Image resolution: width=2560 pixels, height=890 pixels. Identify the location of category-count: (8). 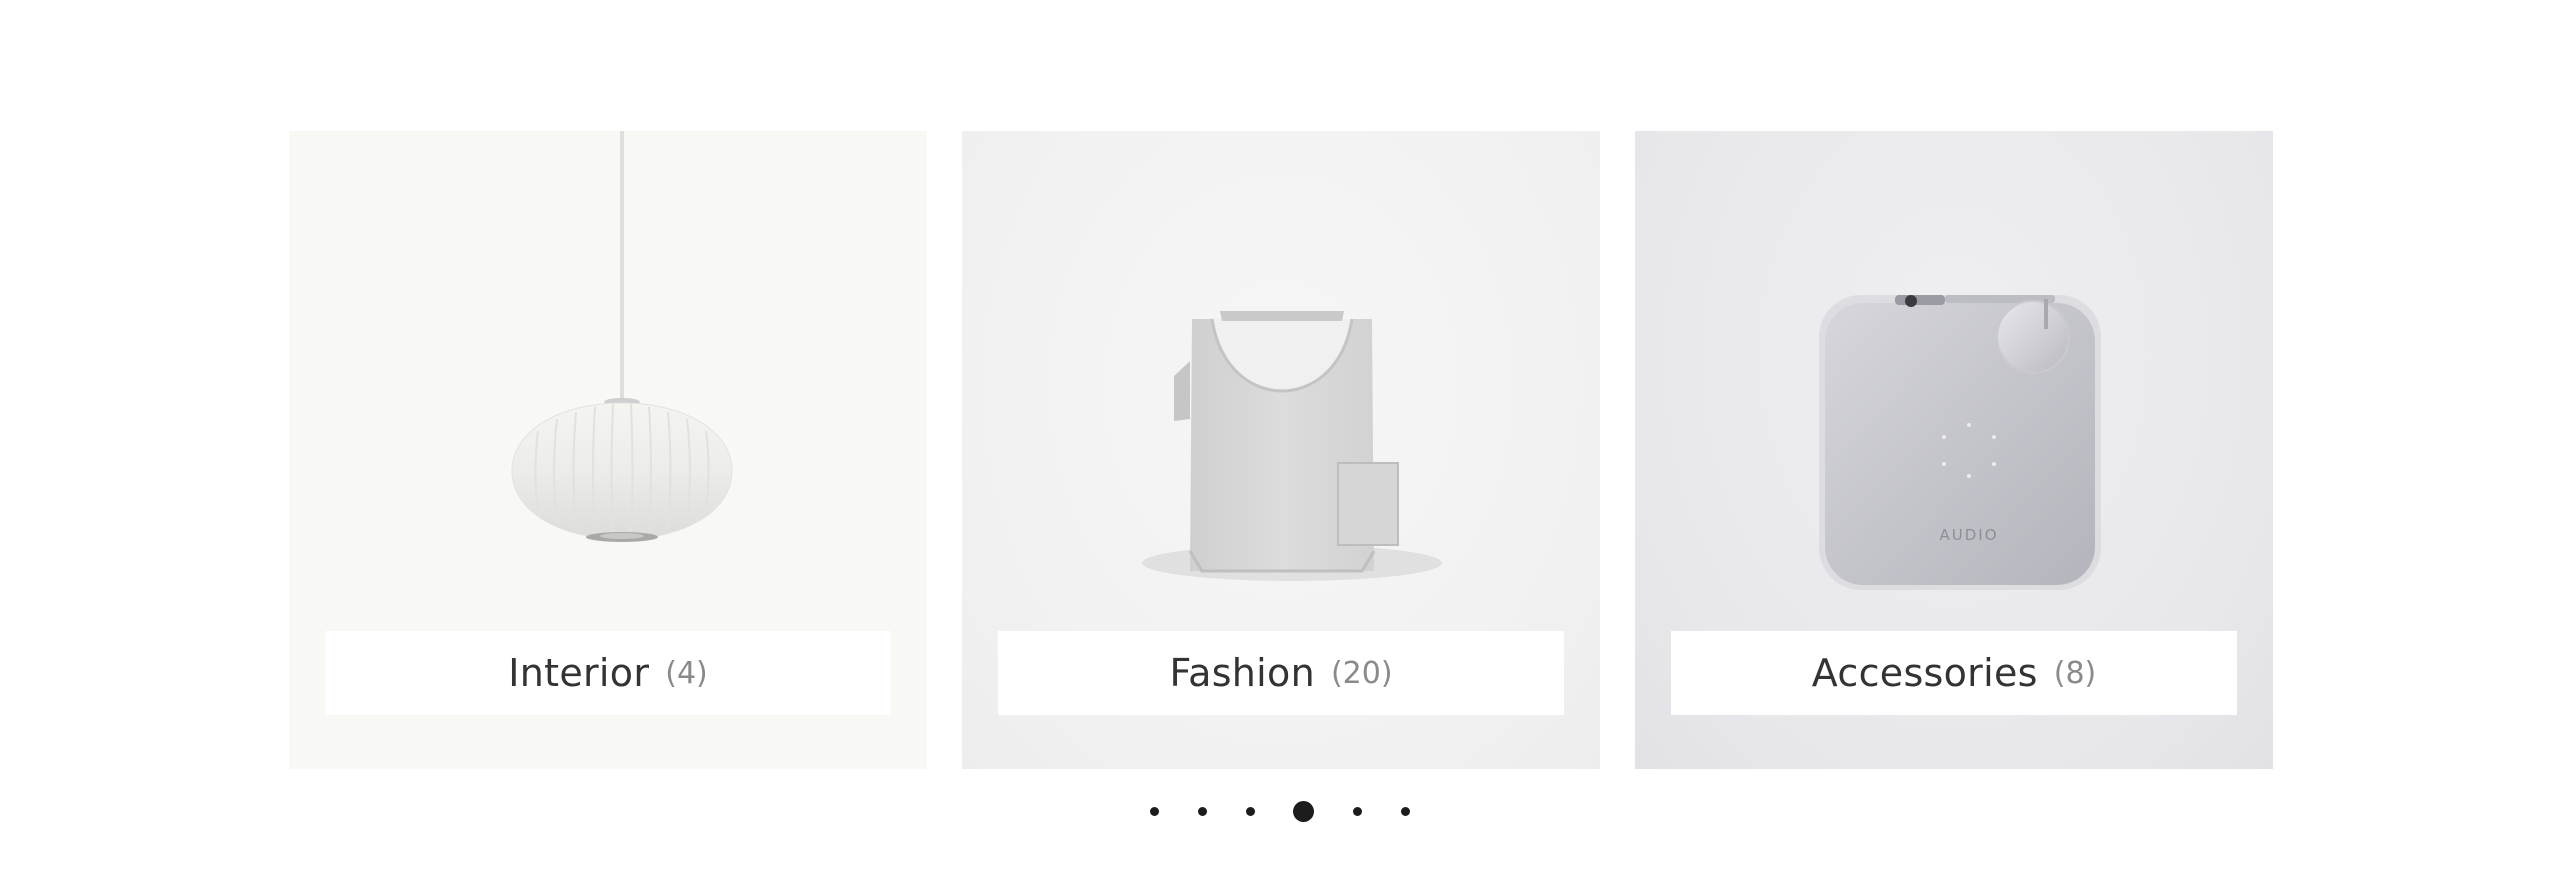
(2075, 673).